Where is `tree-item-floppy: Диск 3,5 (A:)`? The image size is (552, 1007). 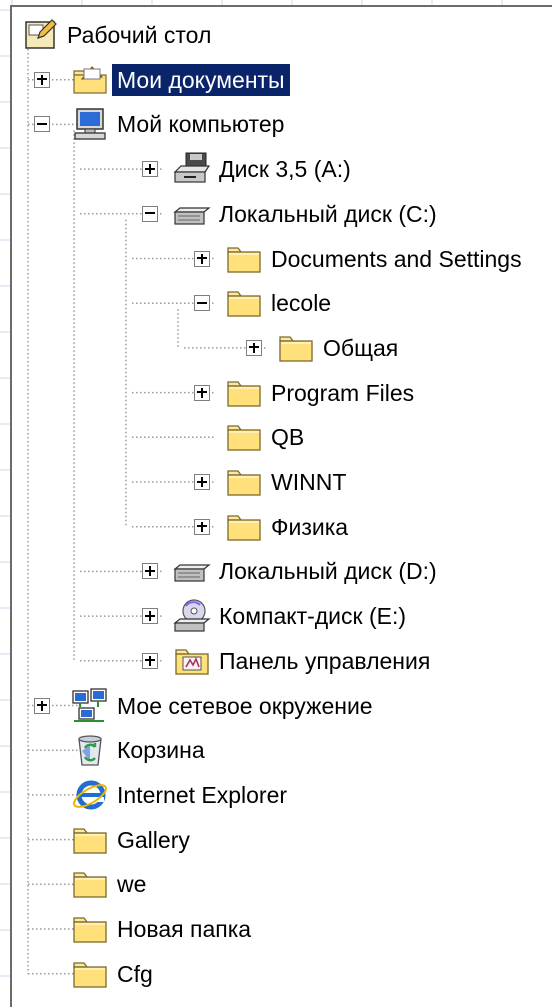
tree-item-floppy: Диск 3,5 (A:) is located at coordinates (276, 169).